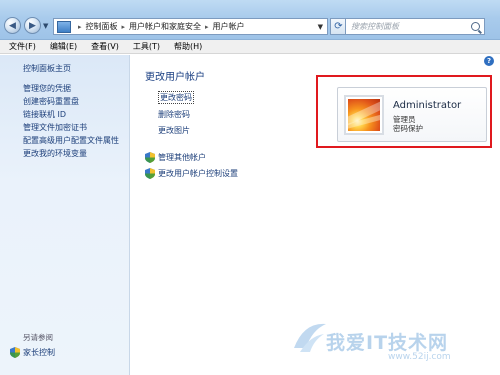 This screenshot has width=500, height=375. What do you see at coordinates (182, 157) in the screenshot?
I see `manage-other-accounts-label: 管理其他帐户` at bounding box center [182, 157].